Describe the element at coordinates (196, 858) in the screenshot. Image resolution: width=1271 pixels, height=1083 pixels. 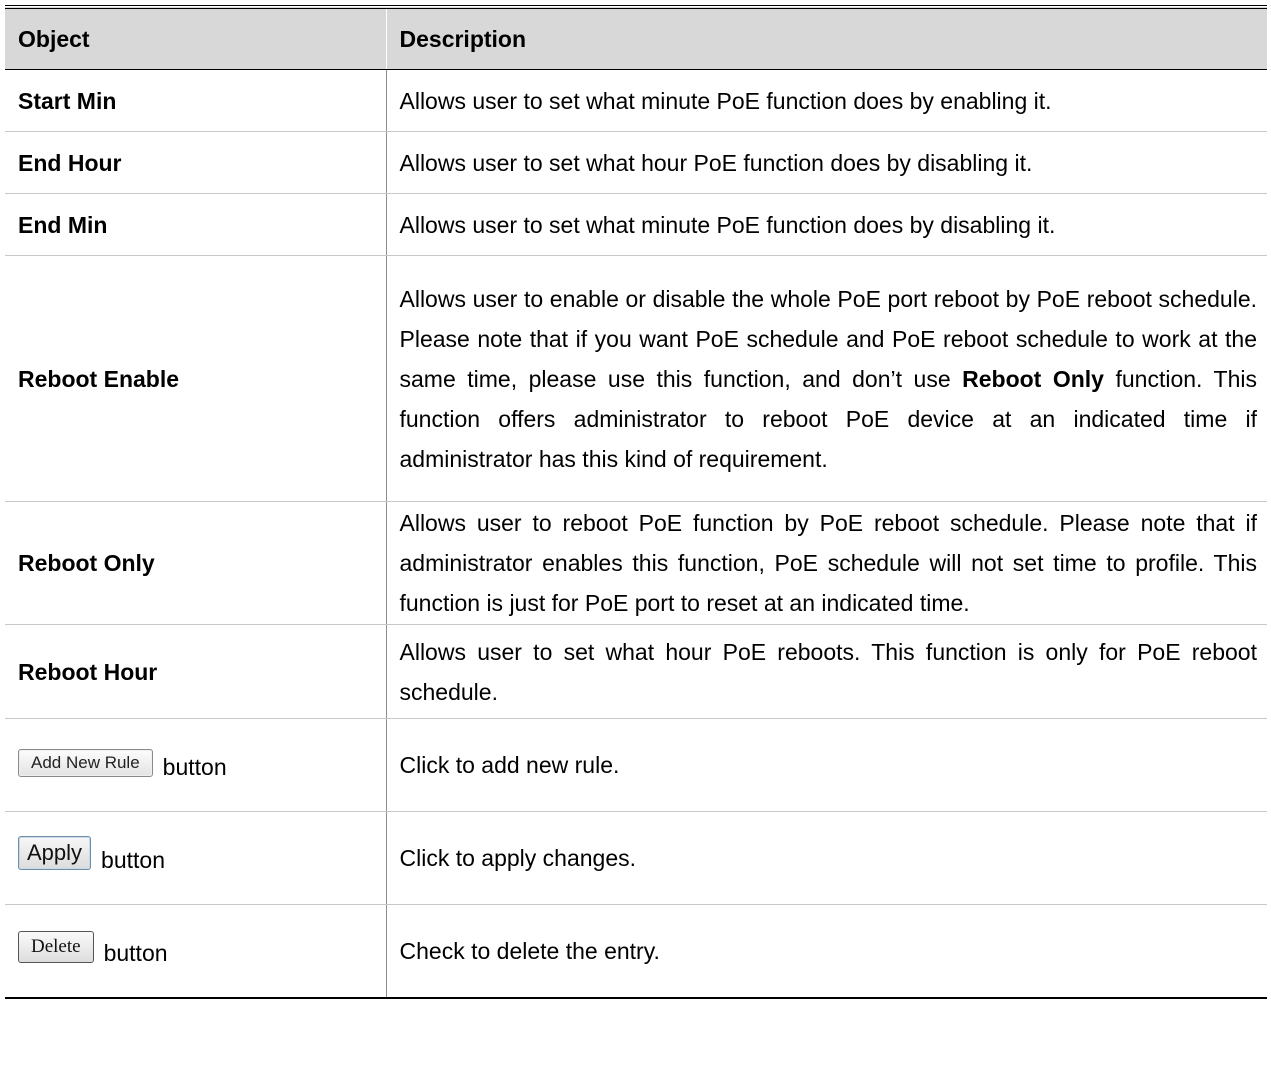
I see `object-cell: Apply button` at that location.